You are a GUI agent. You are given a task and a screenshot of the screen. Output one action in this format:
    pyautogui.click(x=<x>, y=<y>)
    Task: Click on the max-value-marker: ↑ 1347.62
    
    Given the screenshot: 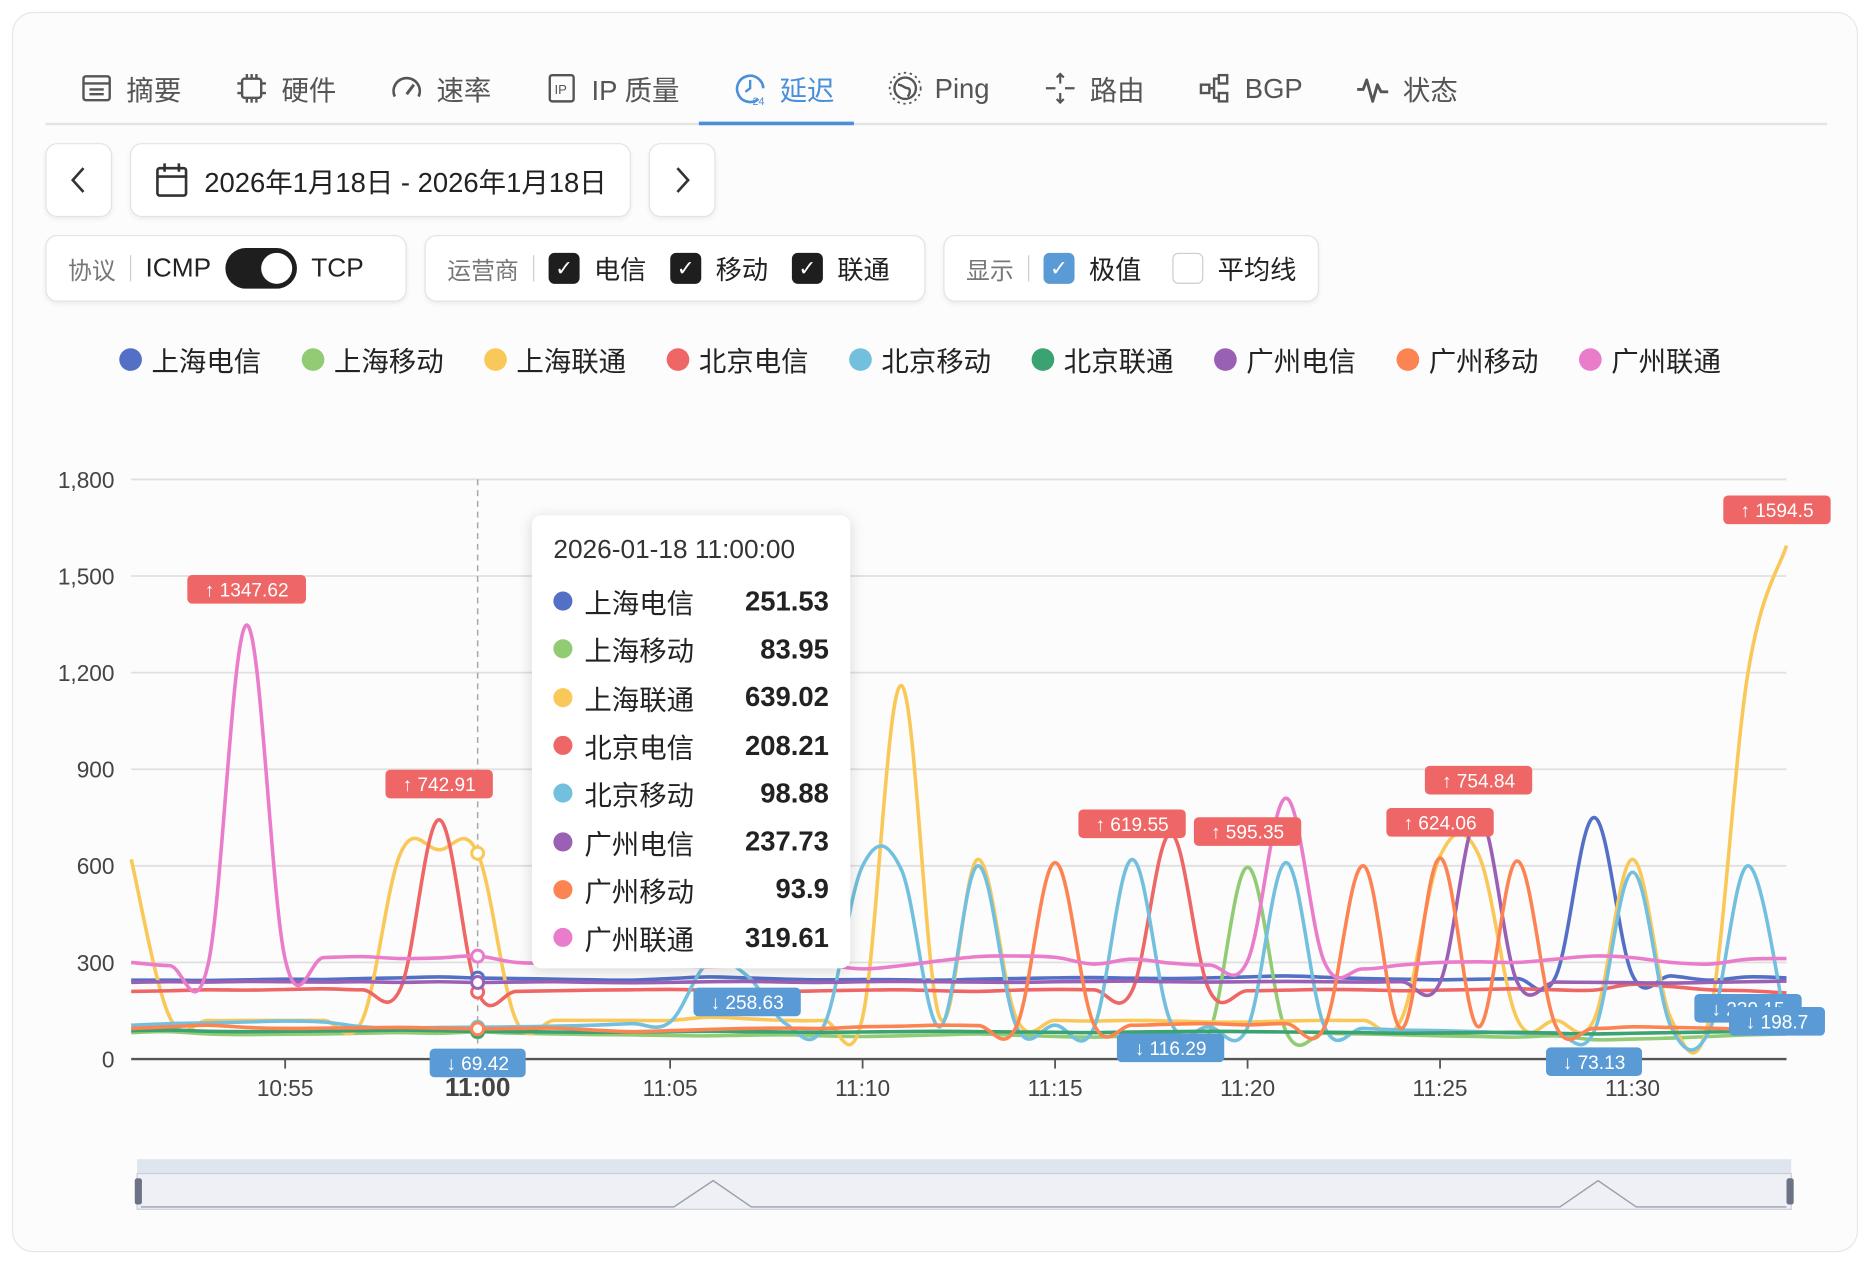 What is the action you would take?
    pyautogui.click(x=247, y=589)
    